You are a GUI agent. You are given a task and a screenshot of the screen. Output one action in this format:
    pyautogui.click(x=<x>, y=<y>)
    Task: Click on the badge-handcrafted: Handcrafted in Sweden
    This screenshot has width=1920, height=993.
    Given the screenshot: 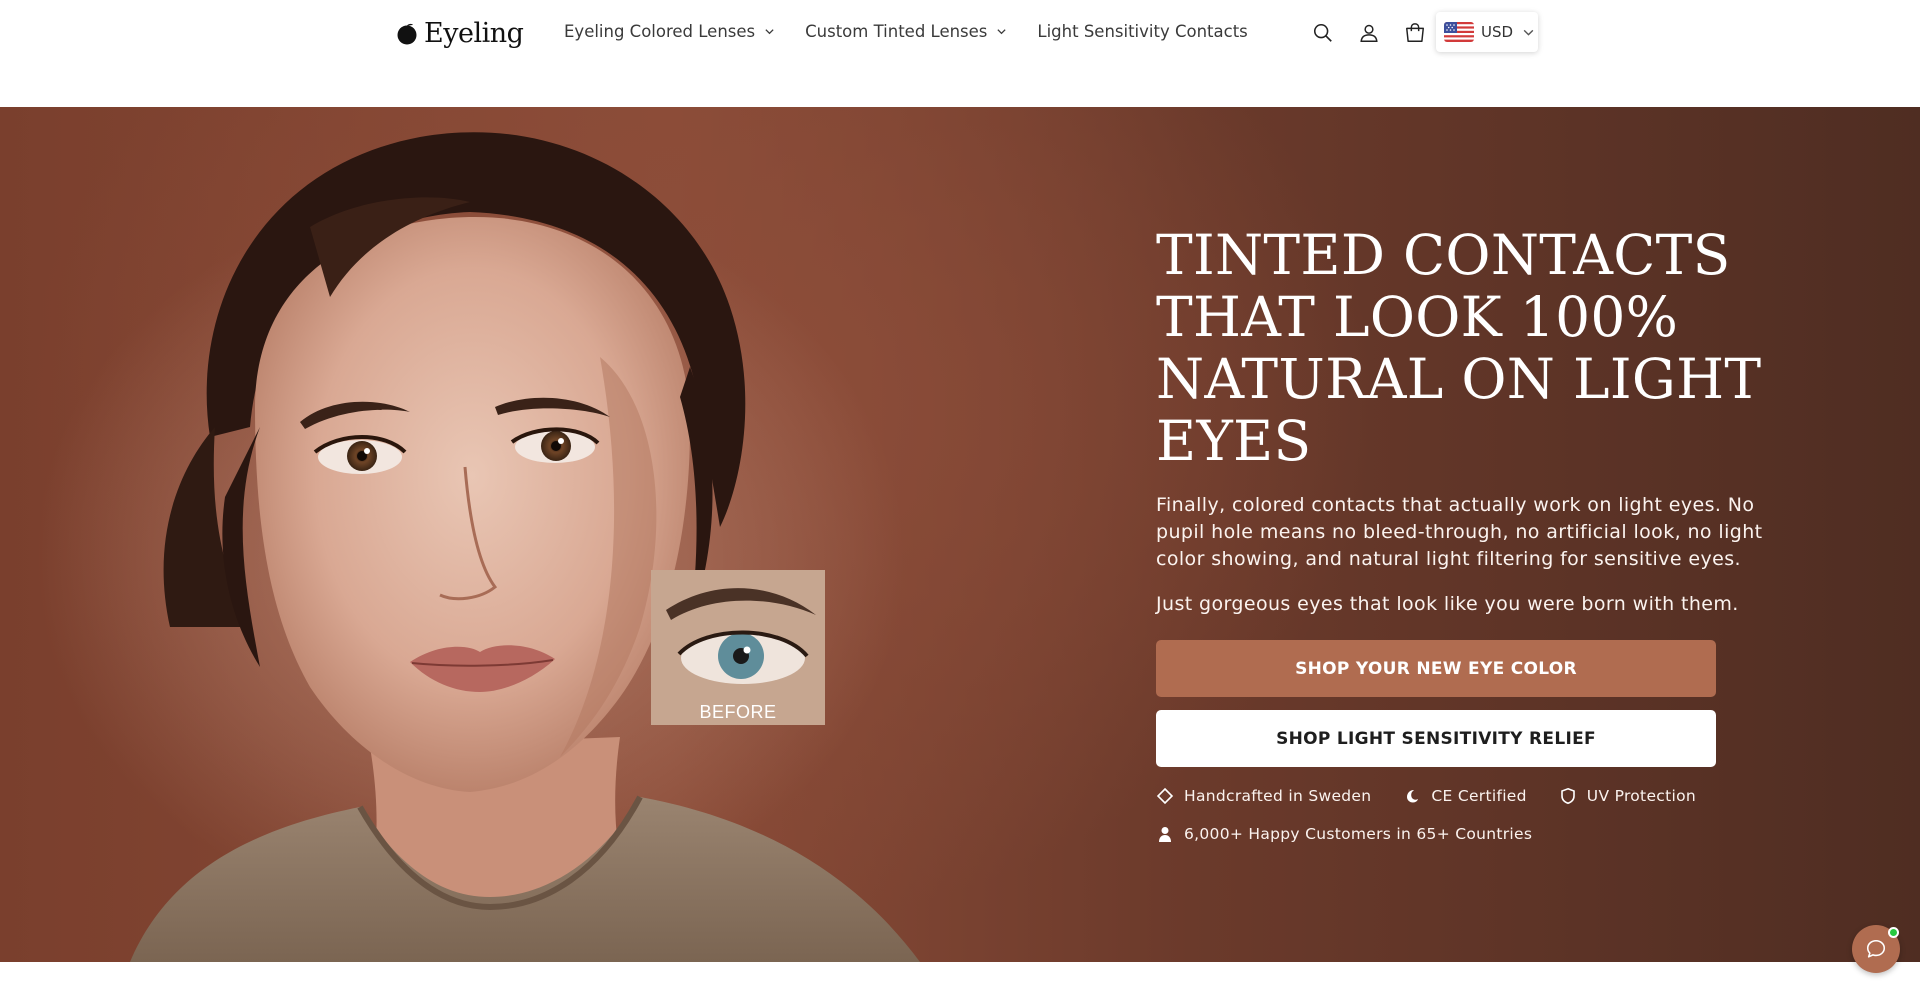 What is the action you would take?
    pyautogui.click(x=1263, y=796)
    